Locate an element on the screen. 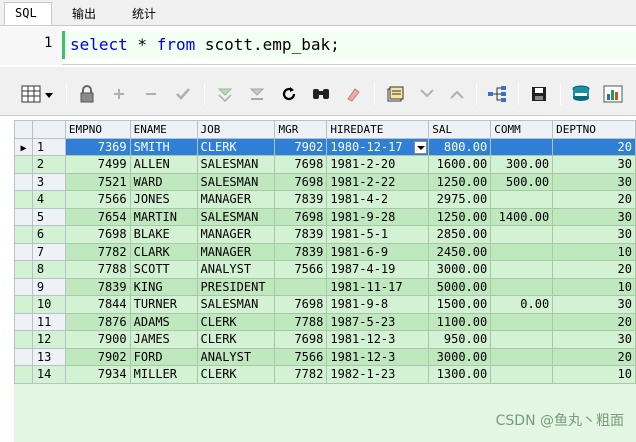  query-by-example-icon is located at coordinates (225, 94).